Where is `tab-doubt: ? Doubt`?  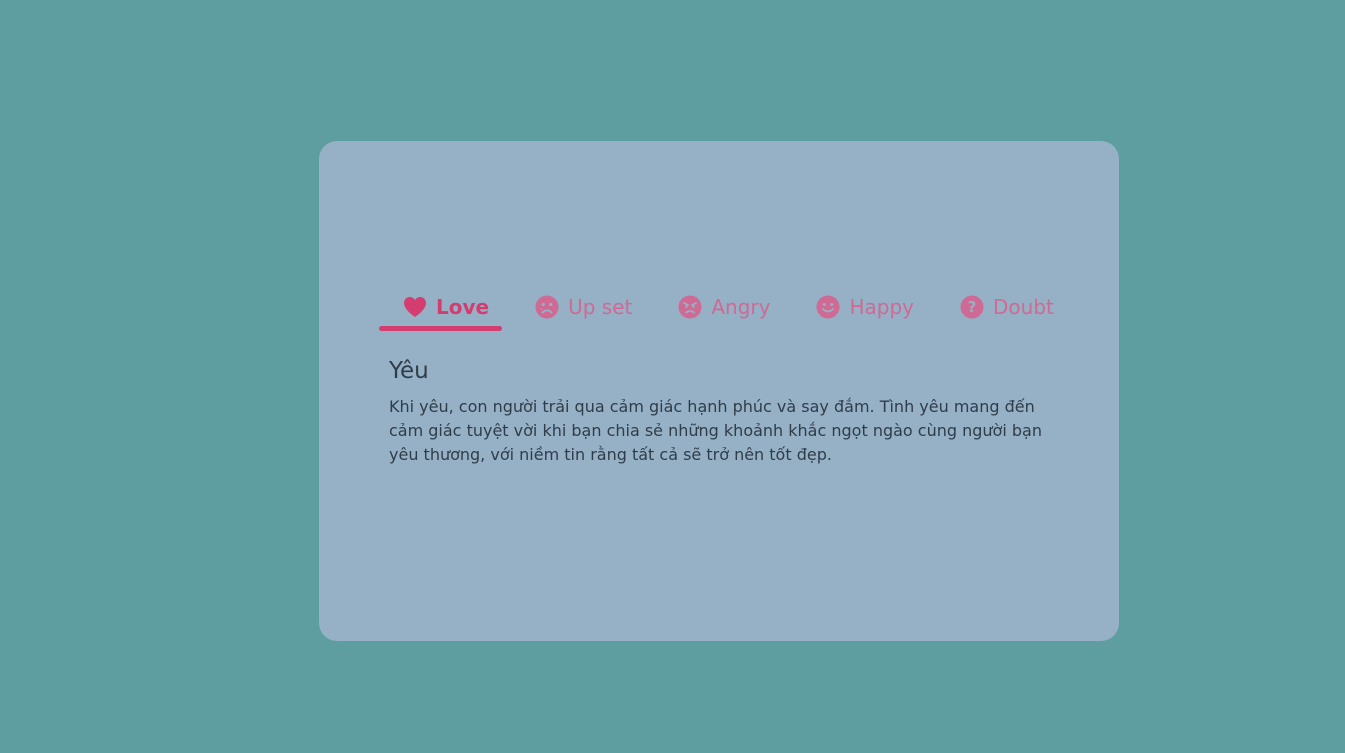
tab-doubt: ? Doubt is located at coordinates (1006, 307).